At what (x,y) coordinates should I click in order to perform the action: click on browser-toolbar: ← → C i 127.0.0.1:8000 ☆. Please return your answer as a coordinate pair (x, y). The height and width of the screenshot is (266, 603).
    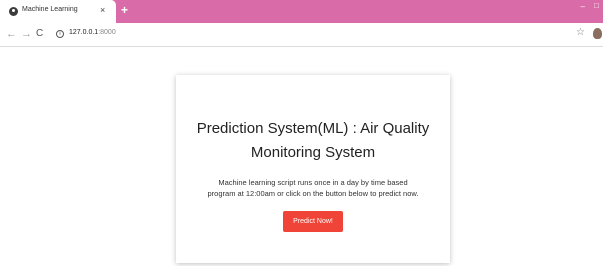
    Looking at the image, I should click on (301, 35).